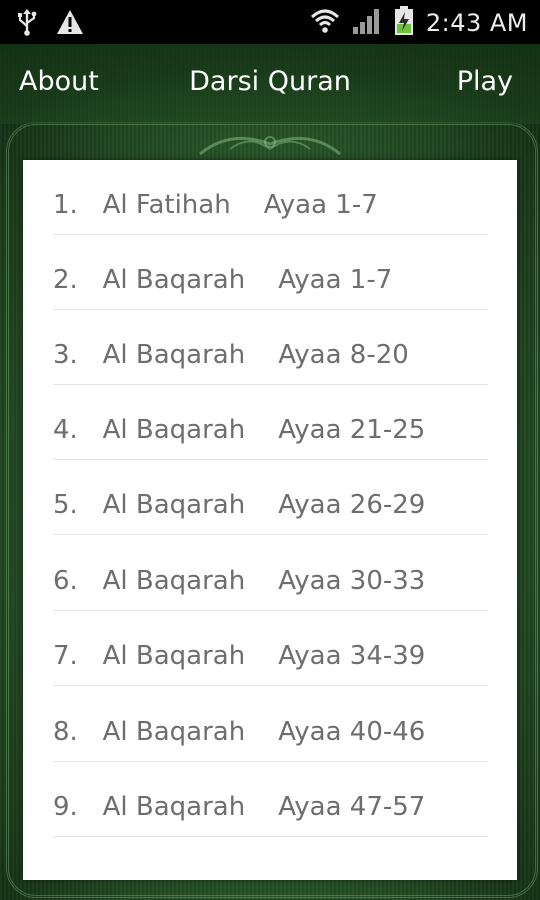 This screenshot has height=900, width=540. I want to click on list-item: 5. Al Baqarah Ayaa 26-29, so click(270, 497).